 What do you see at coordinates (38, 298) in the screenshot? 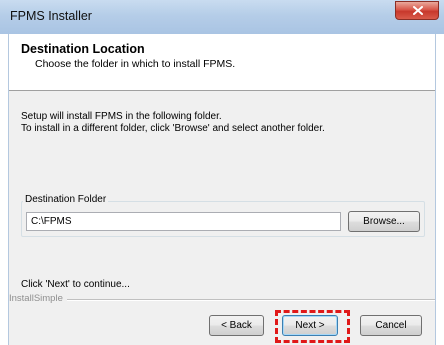
I see `brand-label: InstallSimple` at bounding box center [38, 298].